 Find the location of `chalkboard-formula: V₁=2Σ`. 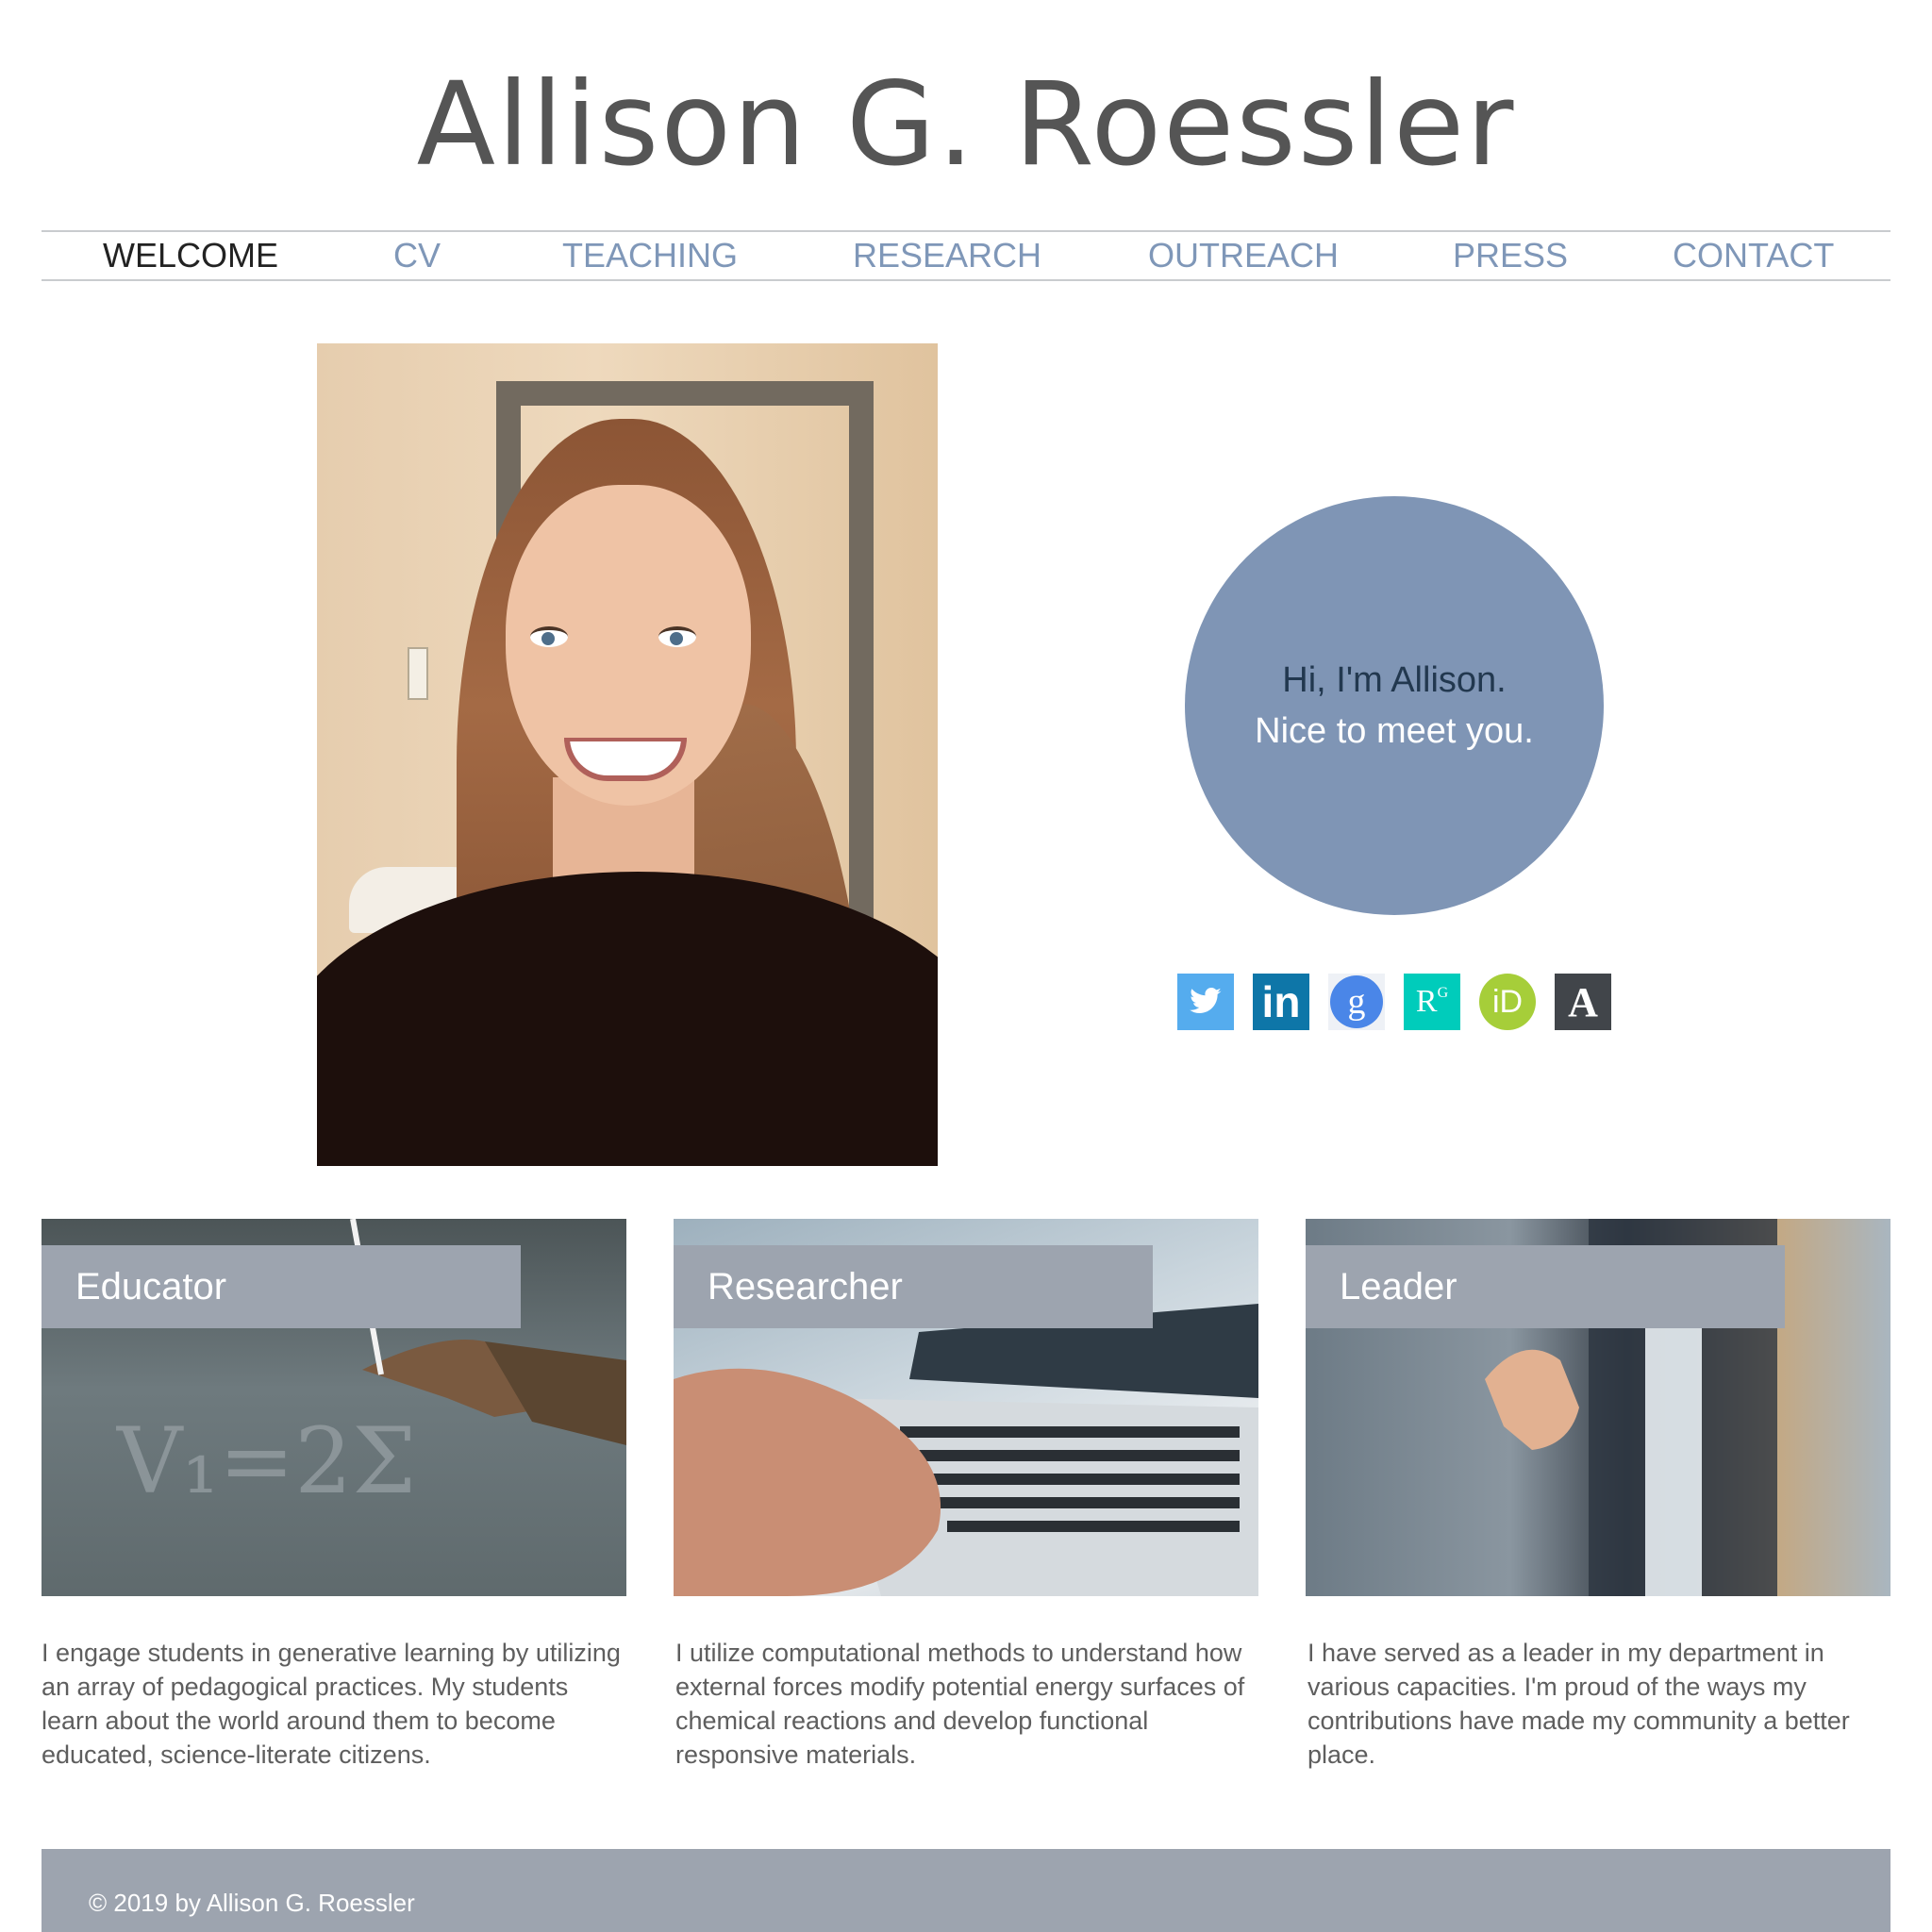

chalkboard-formula: V₁=2Σ is located at coordinates (266, 1461).